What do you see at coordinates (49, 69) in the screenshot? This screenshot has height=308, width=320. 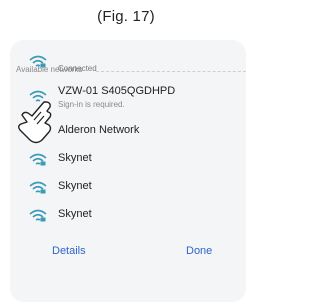 I see `available-networks-header: Available networks` at bounding box center [49, 69].